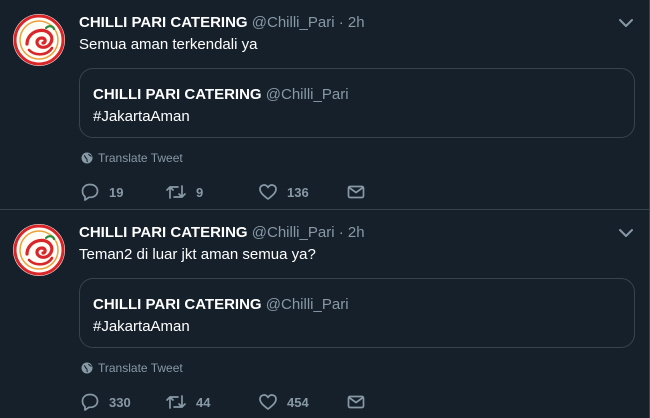  Describe the element at coordinates (101, 192) in the screenshot. I see `reply-button: 19` at that location.